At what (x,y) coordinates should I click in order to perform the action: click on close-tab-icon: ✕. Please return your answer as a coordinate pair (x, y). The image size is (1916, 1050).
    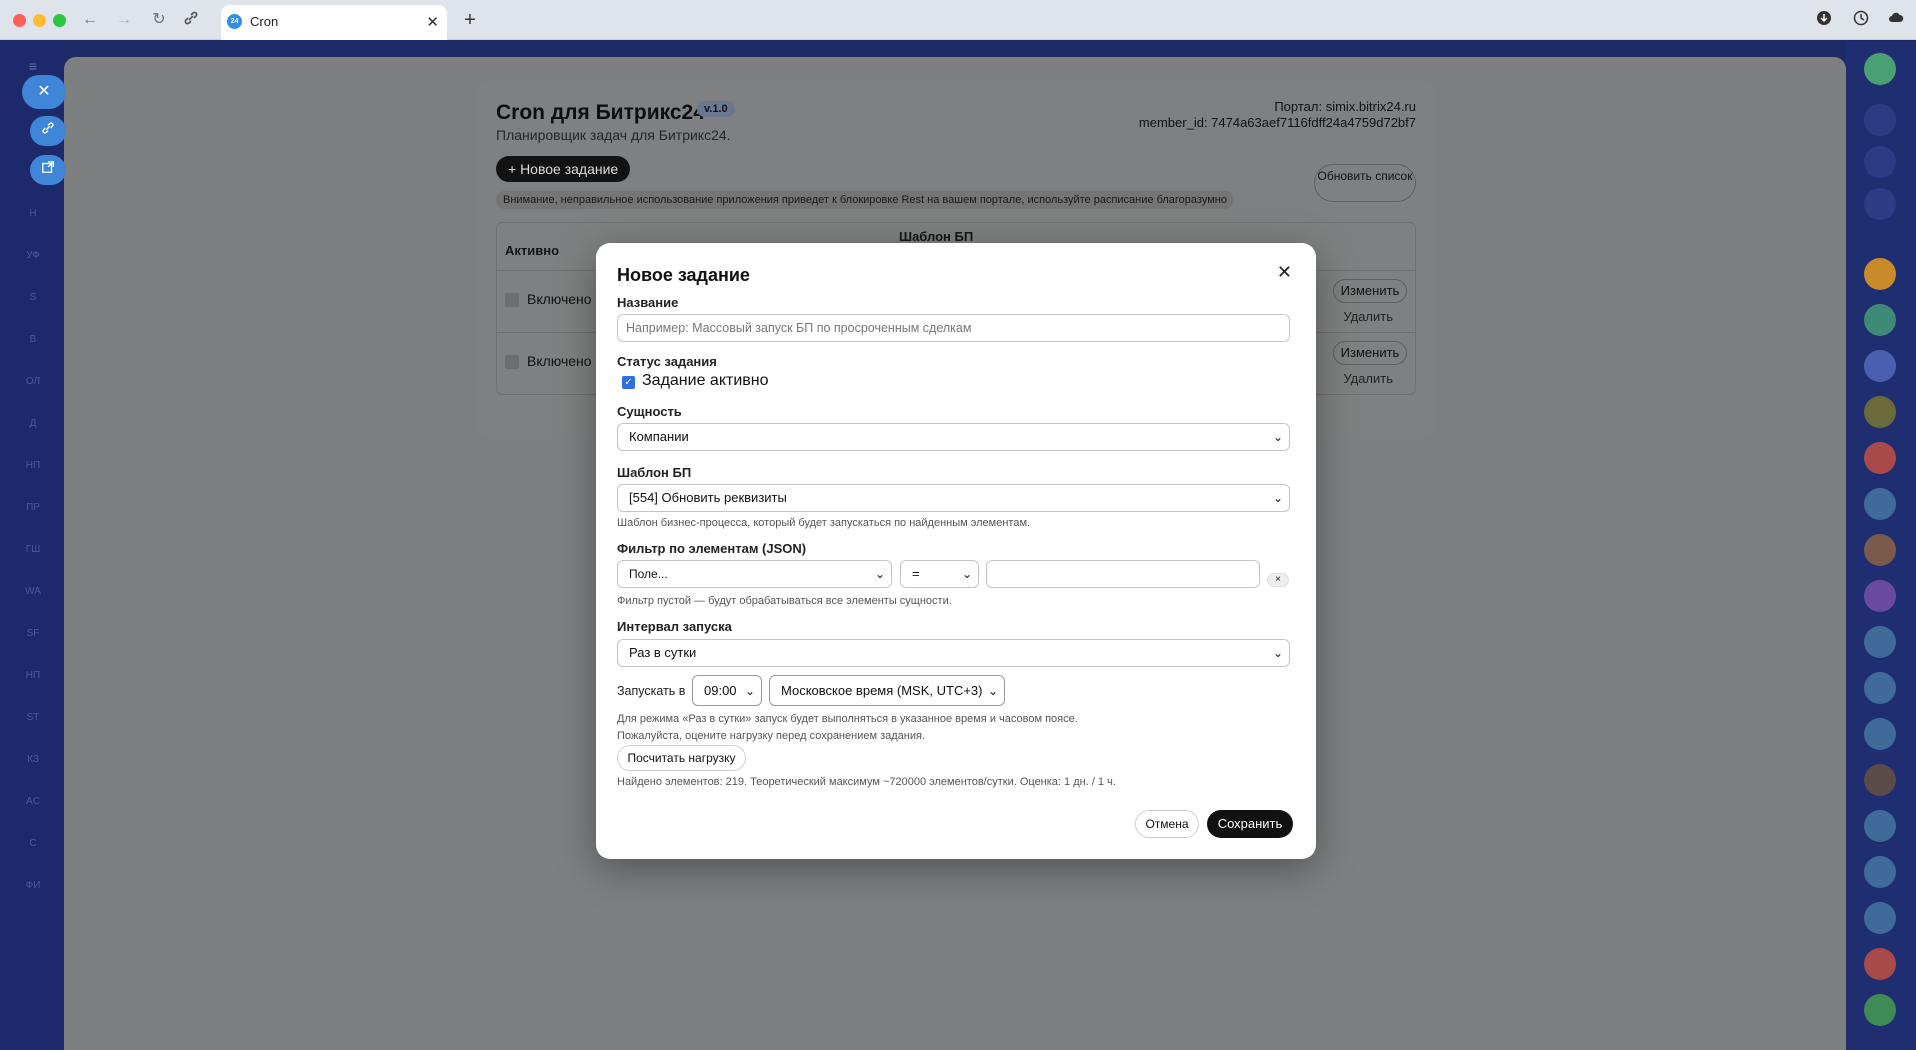
    Looking at the image, I should click on (432, 22).